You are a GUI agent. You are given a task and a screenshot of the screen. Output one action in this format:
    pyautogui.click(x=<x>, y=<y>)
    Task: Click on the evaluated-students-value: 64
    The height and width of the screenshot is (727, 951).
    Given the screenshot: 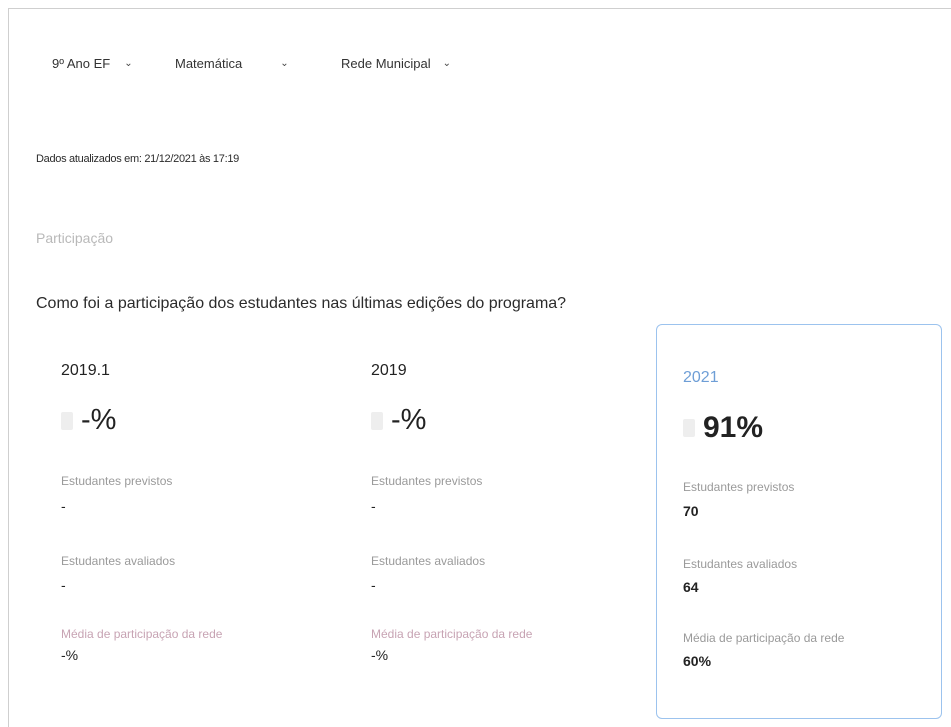 What is the action you would take?
    pyautogui.click(x=691, y=587)
    